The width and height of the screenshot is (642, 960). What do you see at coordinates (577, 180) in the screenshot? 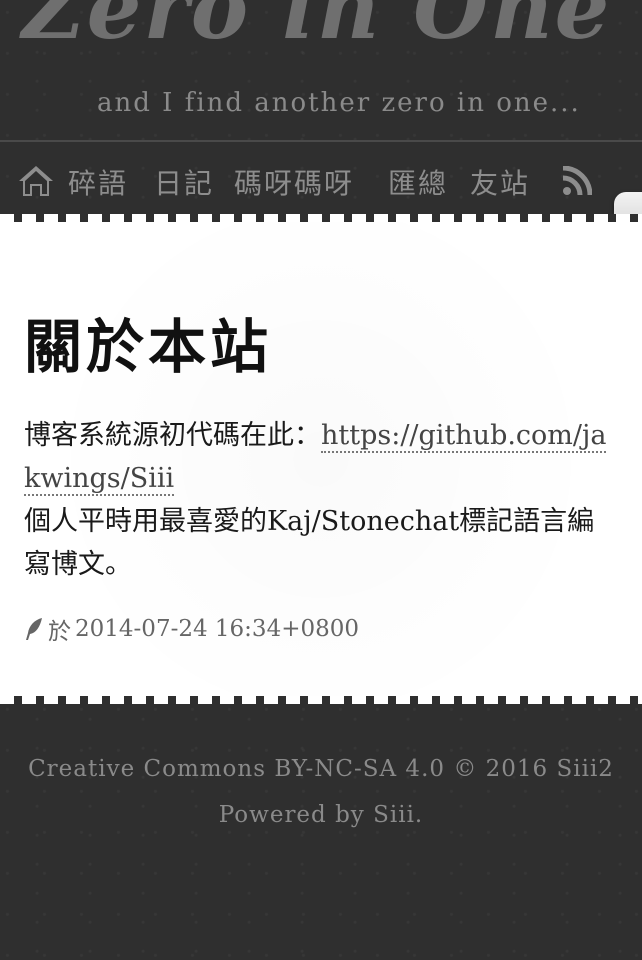
I see `rss-icon` at bounding box center [577, 180].